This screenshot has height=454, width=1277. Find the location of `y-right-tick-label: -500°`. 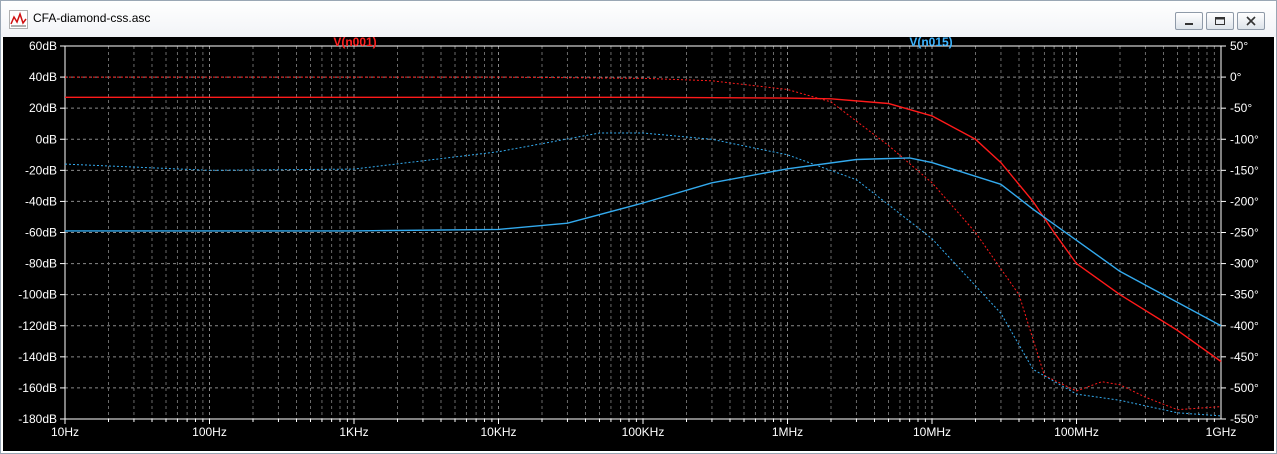

y-right-tick-label: -500° is located at coordinates (1244, 388).